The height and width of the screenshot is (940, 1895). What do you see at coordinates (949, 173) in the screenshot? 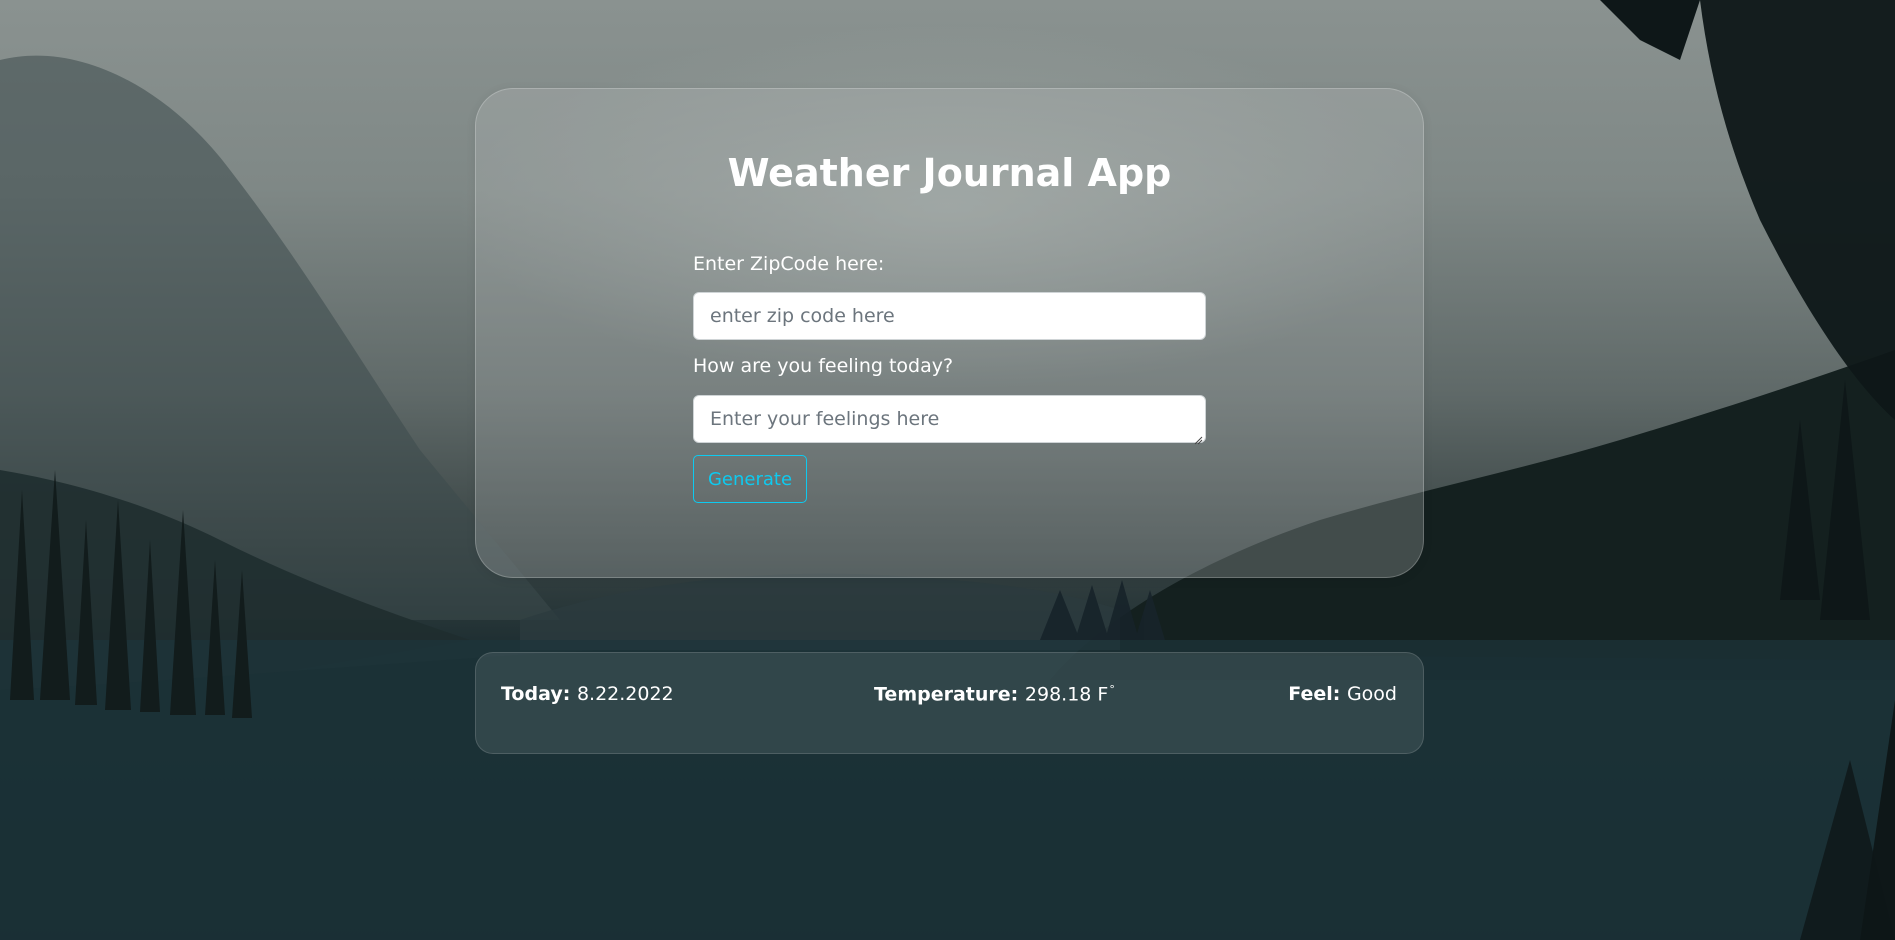
I see `page-title: Weather Journal App` at bounding box center [949, 173].